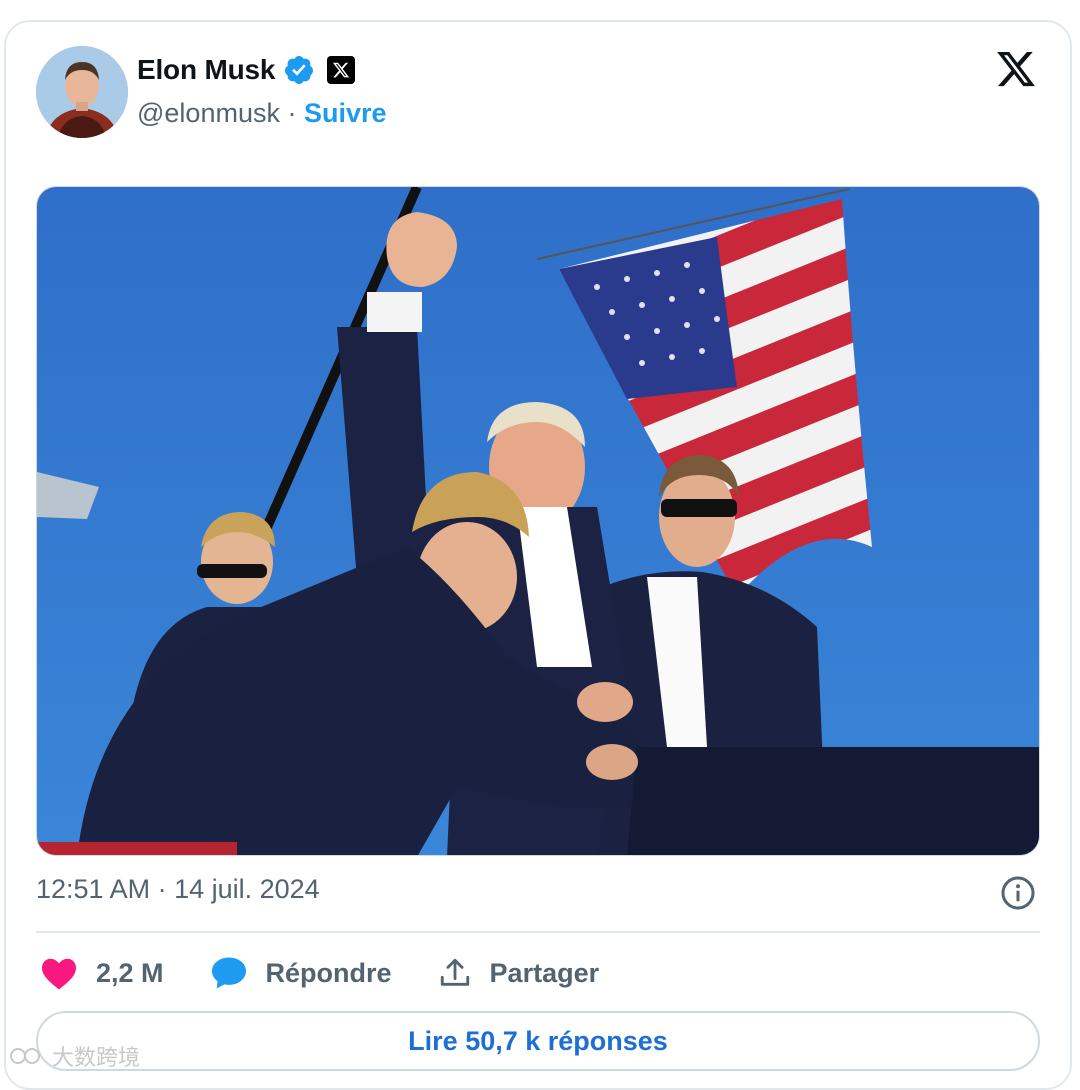 The image size is (1080, 1090). I want to click on like-button: 2,2 M, so click(102, 973).